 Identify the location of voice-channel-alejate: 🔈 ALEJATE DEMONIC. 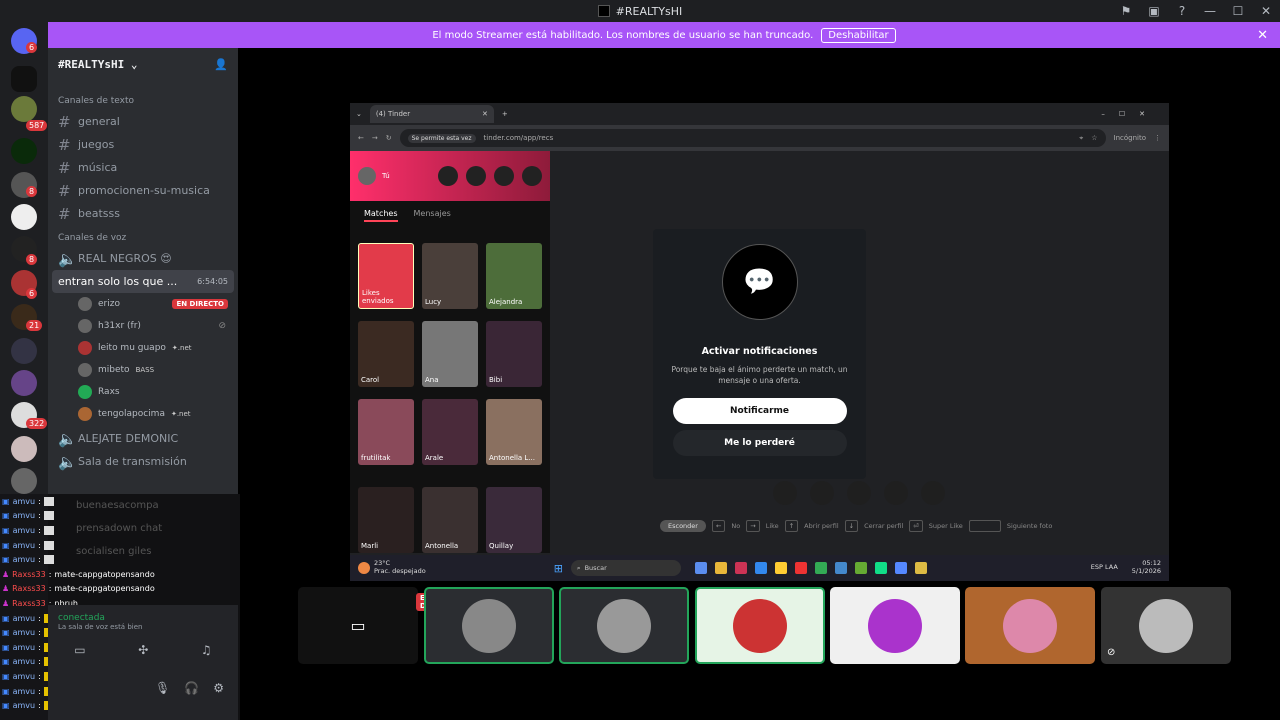
(143, 438).